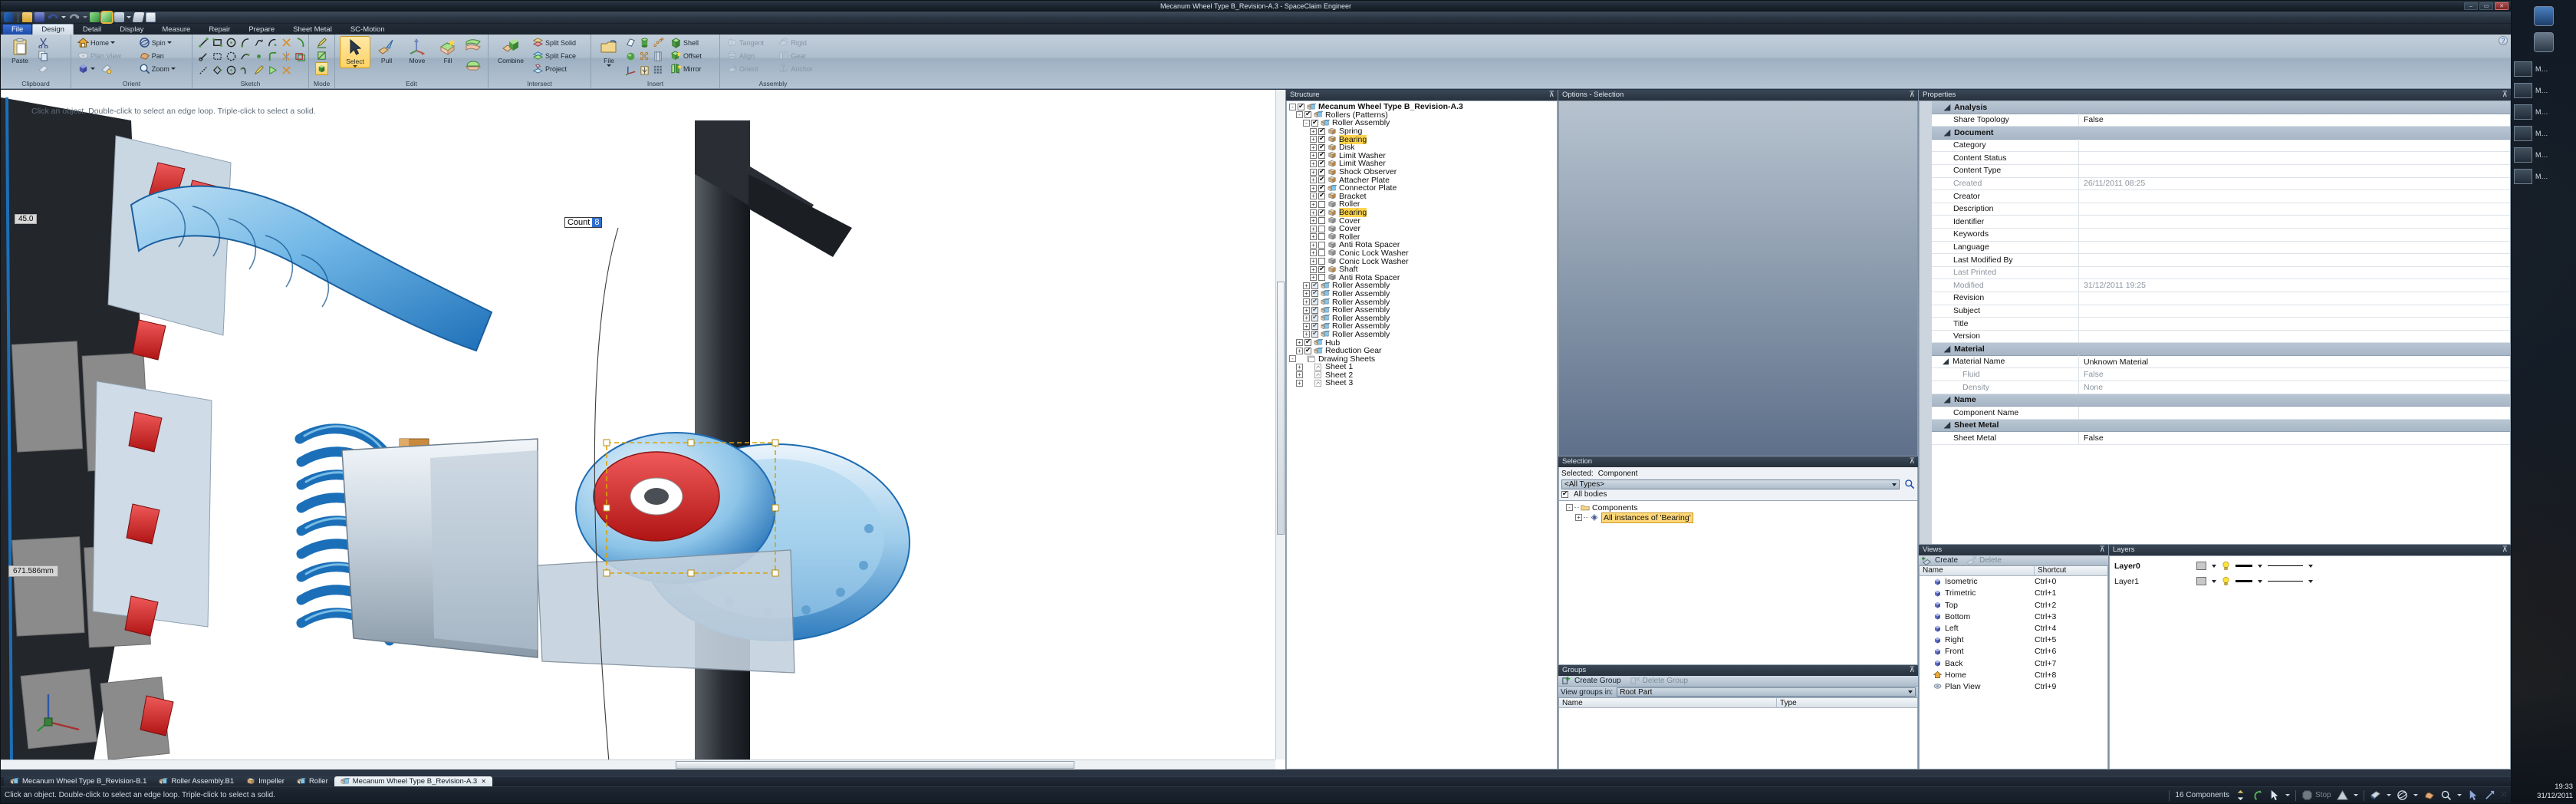 The image size is (2576, 804). I want to click on all-bodies-checkbox, so click(1564, 493).